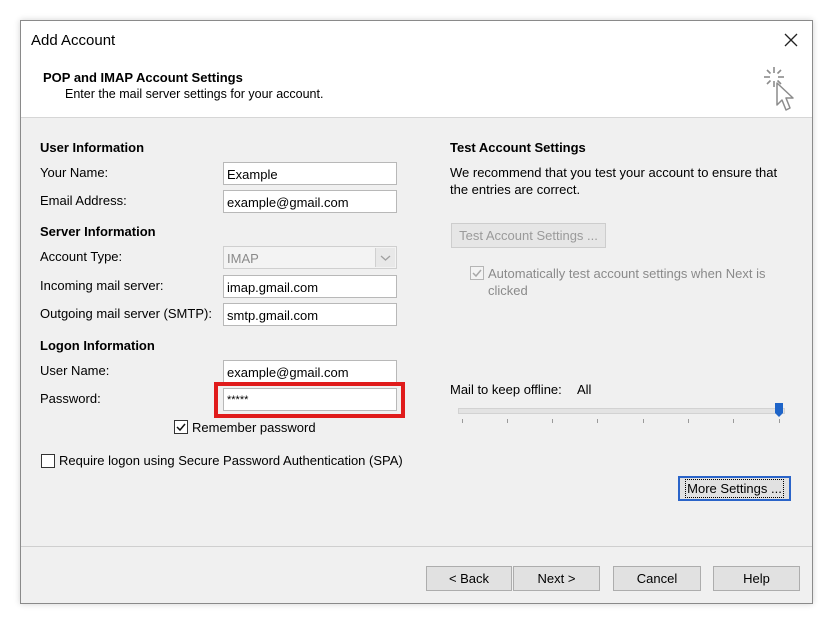 This screenshot has height=625, width=834. I want to click on header-title: POP and IMAP Account Settings, so click(143, 77).